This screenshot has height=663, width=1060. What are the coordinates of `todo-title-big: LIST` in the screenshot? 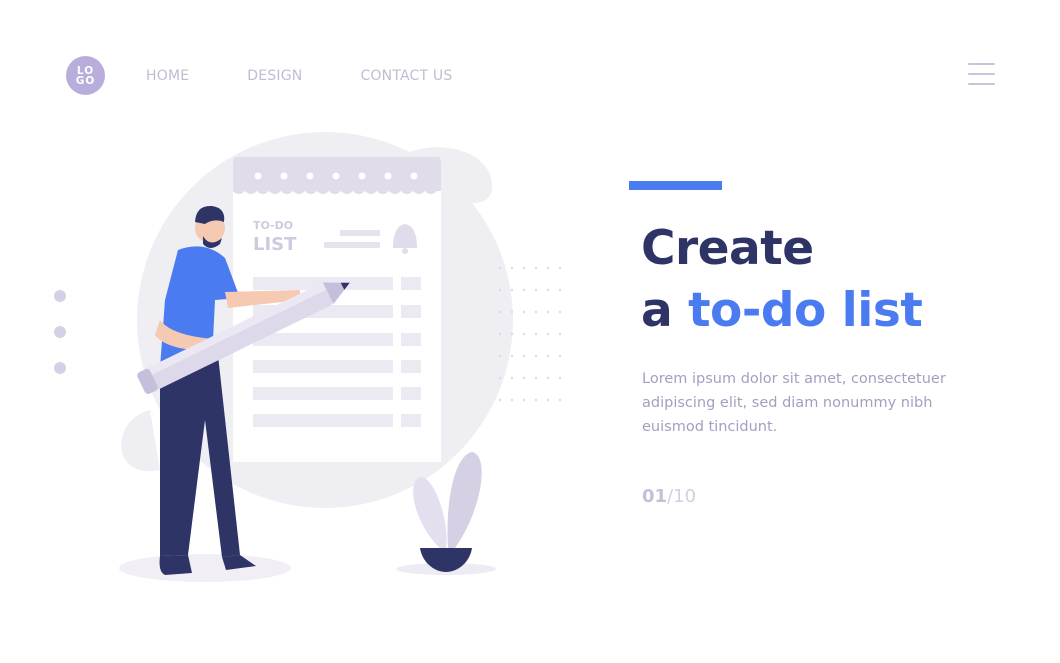 It's located at (275, 244).